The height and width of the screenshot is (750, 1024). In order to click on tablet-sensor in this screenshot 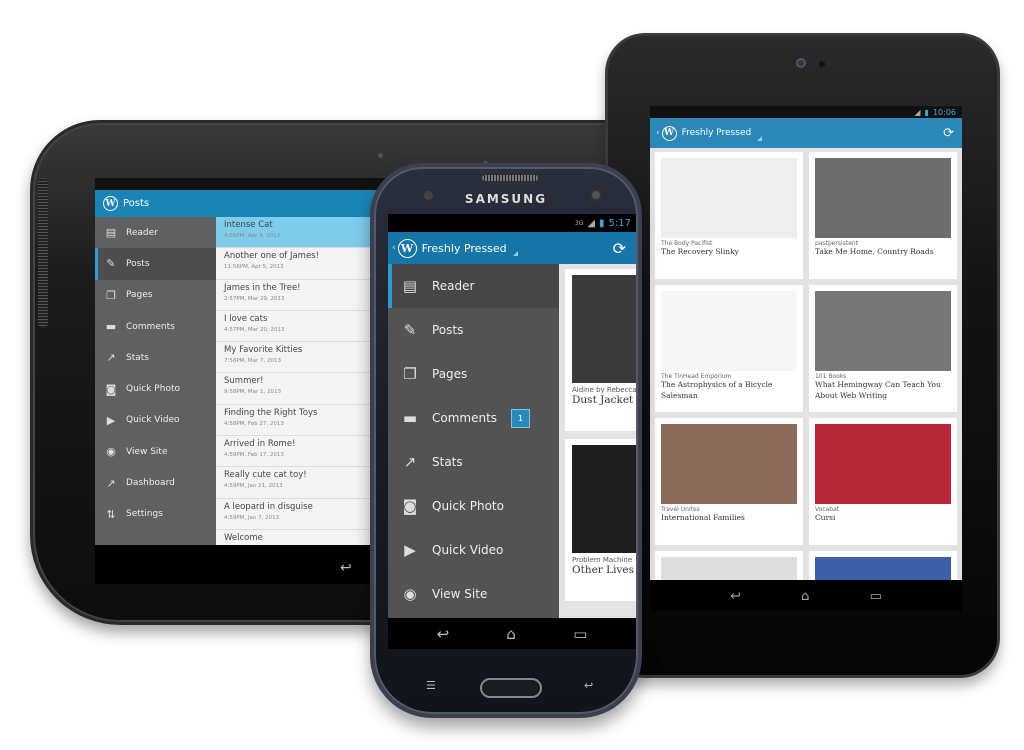, I will do `click(380, 155)`.